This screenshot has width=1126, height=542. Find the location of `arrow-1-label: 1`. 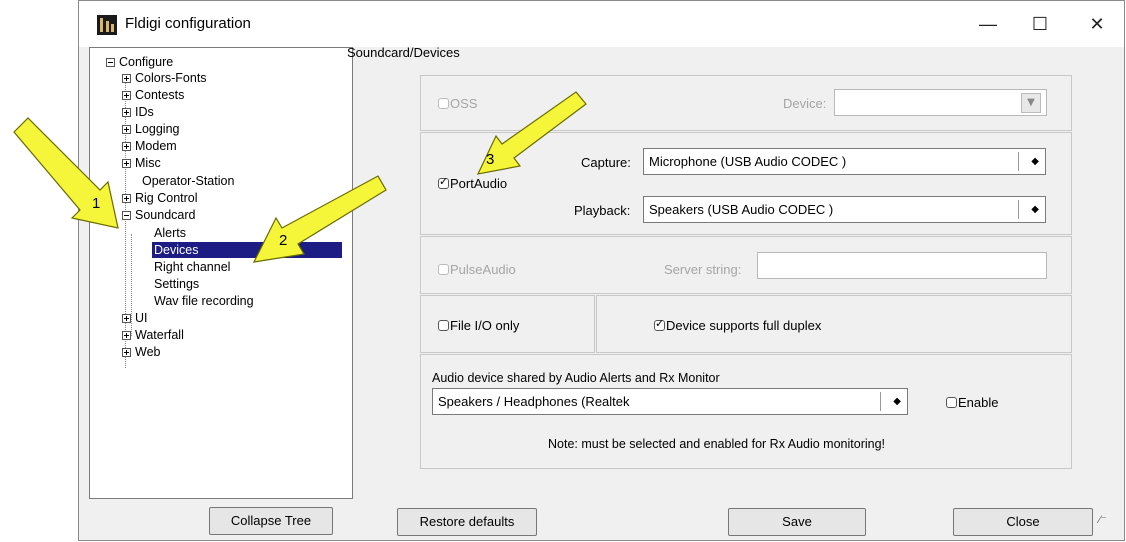

arrow-1-label: 1 is located at coordinates (96, 203).